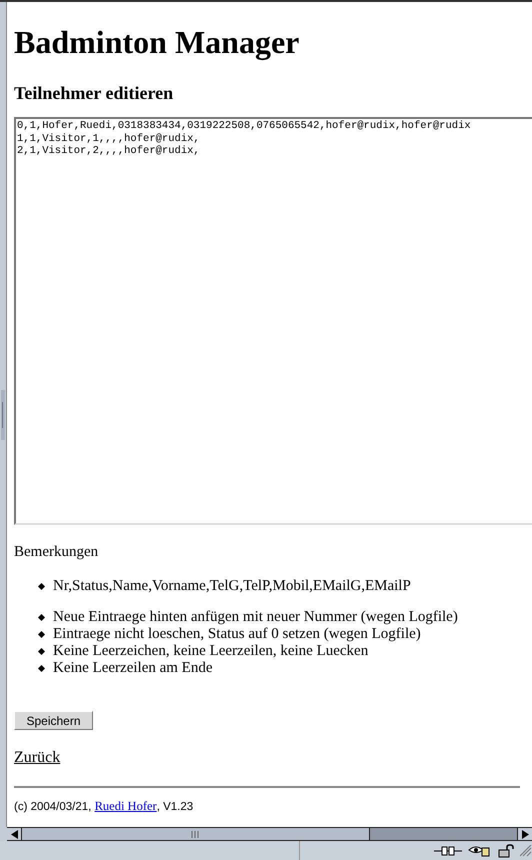  I want to click on remark-text: Nr,Status,Name,Vorname,TelG,TelP,Mobil,EMailG,EMailP, so click(232, 586).